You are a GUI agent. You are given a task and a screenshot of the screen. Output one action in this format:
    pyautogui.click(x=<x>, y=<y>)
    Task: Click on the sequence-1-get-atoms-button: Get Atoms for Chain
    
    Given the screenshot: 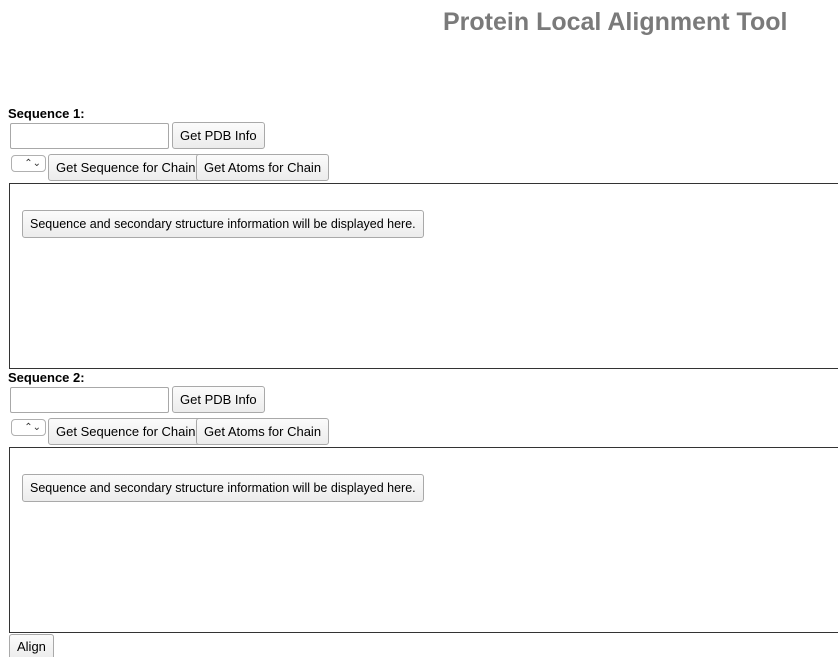 What is the action you would take?
    pyautogui.click(x=263, y=167)
    